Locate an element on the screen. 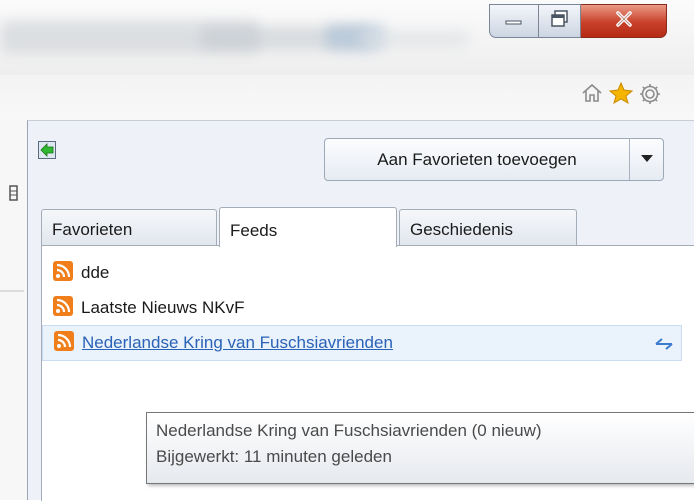 Image resolution: width=694 pixels, height=501 pixels. add-to-favorites-button: Aan Favorieten toevoegen is located at coordinates (477, 159).